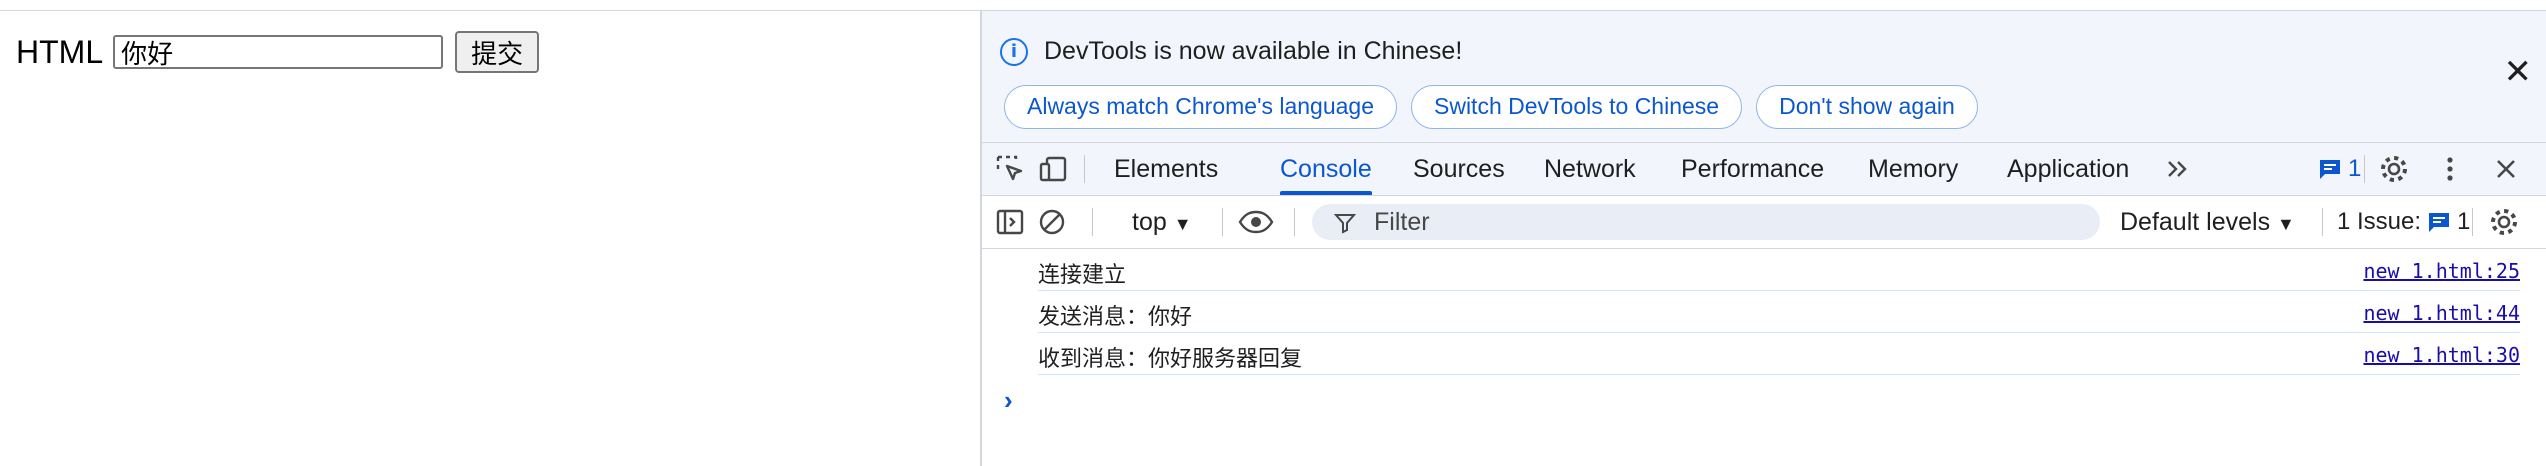 The height and width of the screenshot is (466, 2546). Describe the element at coordinates (1779, 270) in the screenshot. I see `log-row: 连接建立 new 1.html:25` at that location.